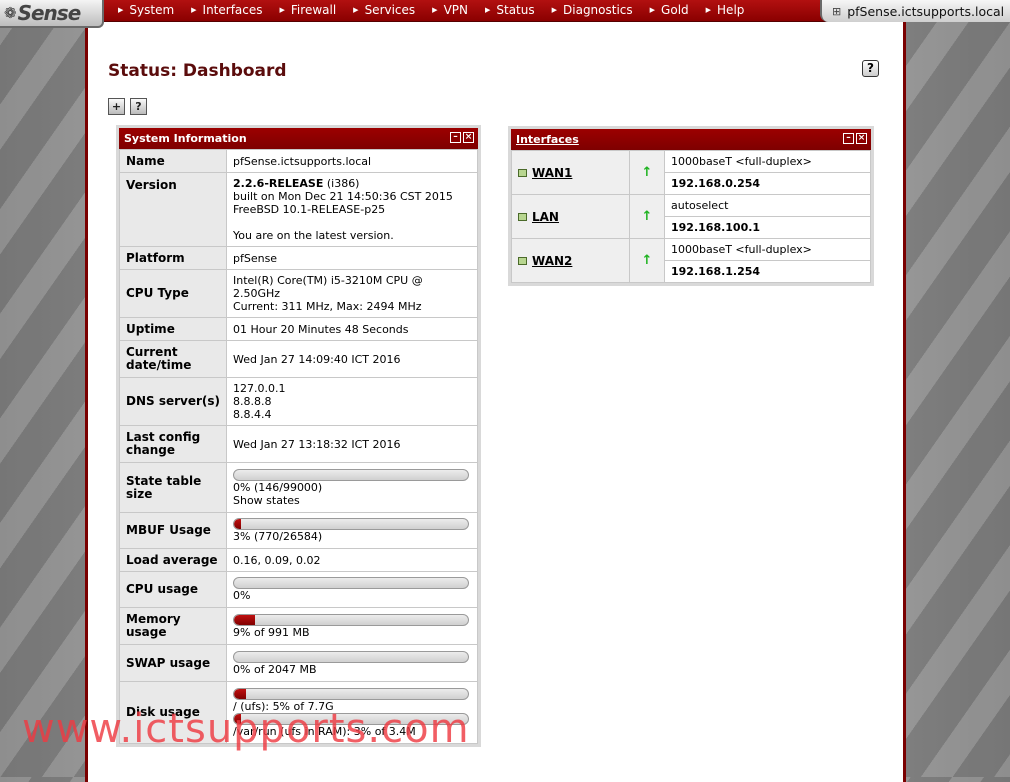 This screenshot has height=782, width=1010. What do you see at coordinates (837, 11) in the screenshot?
I see `network-icon: ⊞` at bounding box center [837, 11].